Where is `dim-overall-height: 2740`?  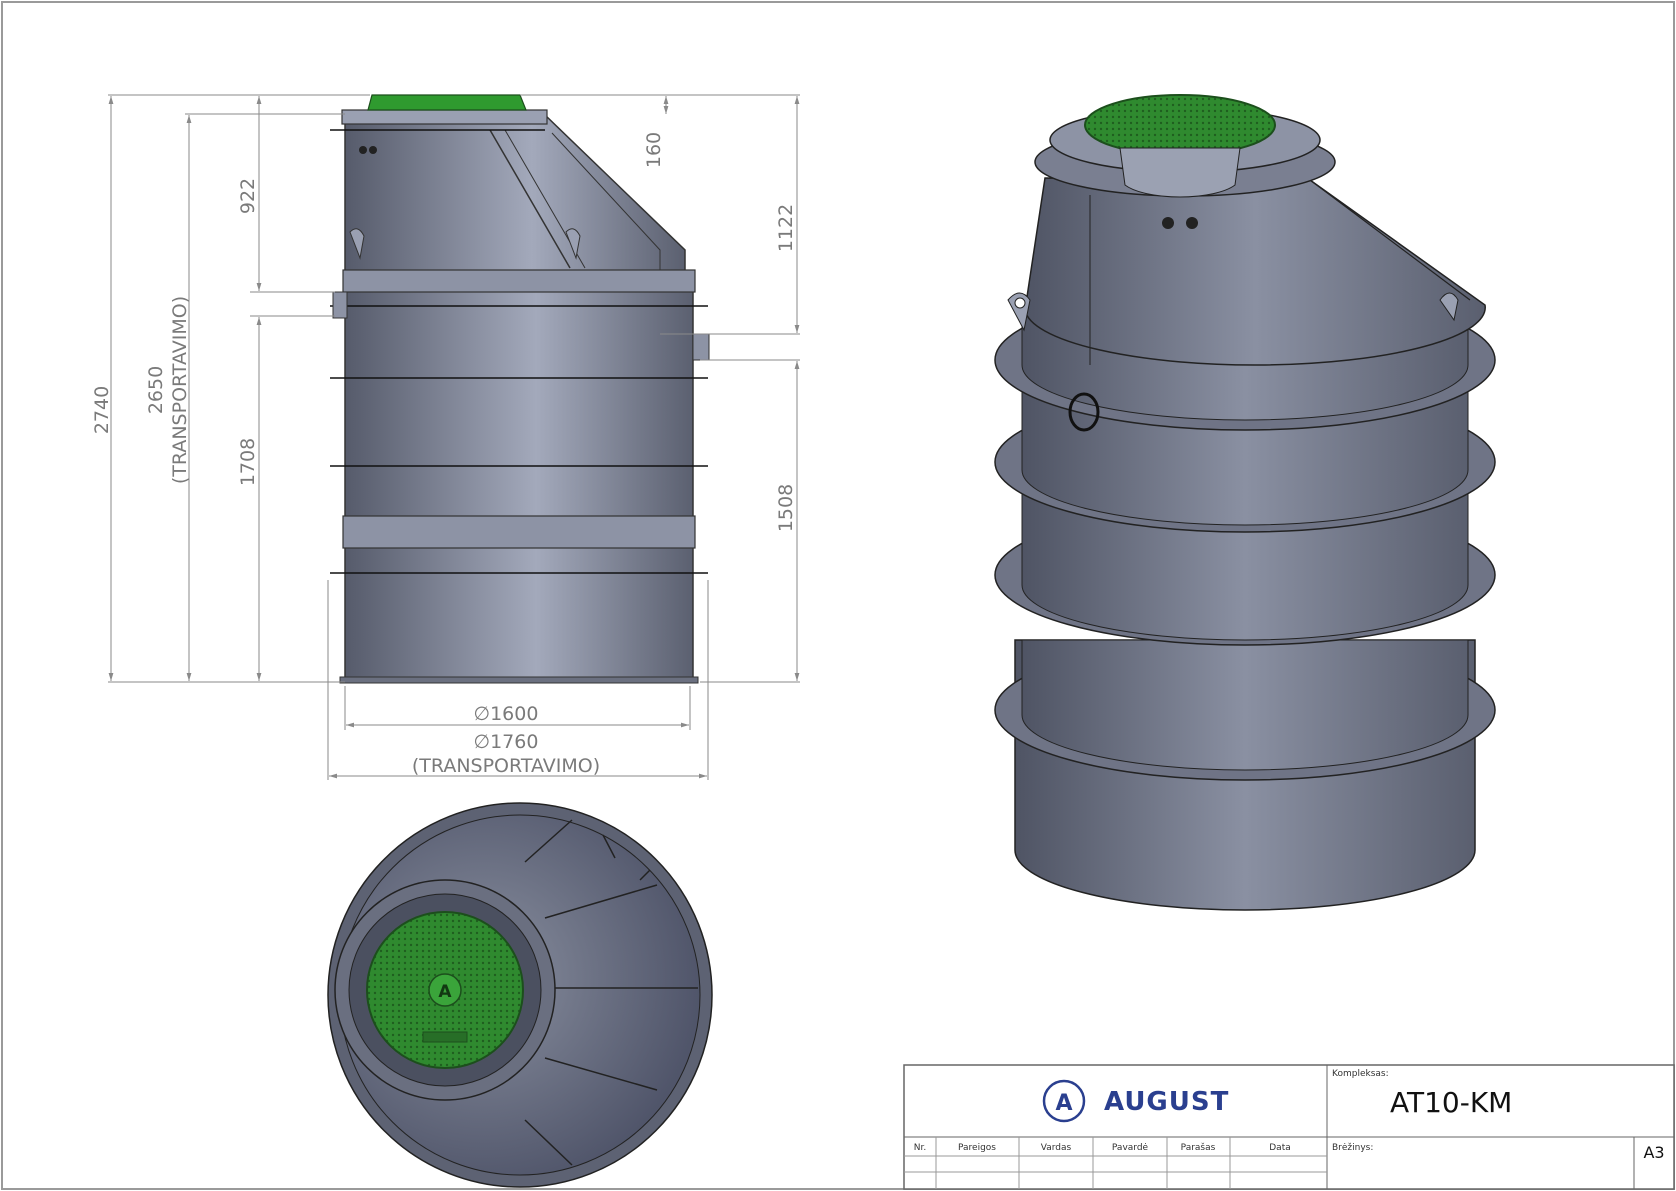
dim-overall-height: 2740 is located at coordinates (102, 410).